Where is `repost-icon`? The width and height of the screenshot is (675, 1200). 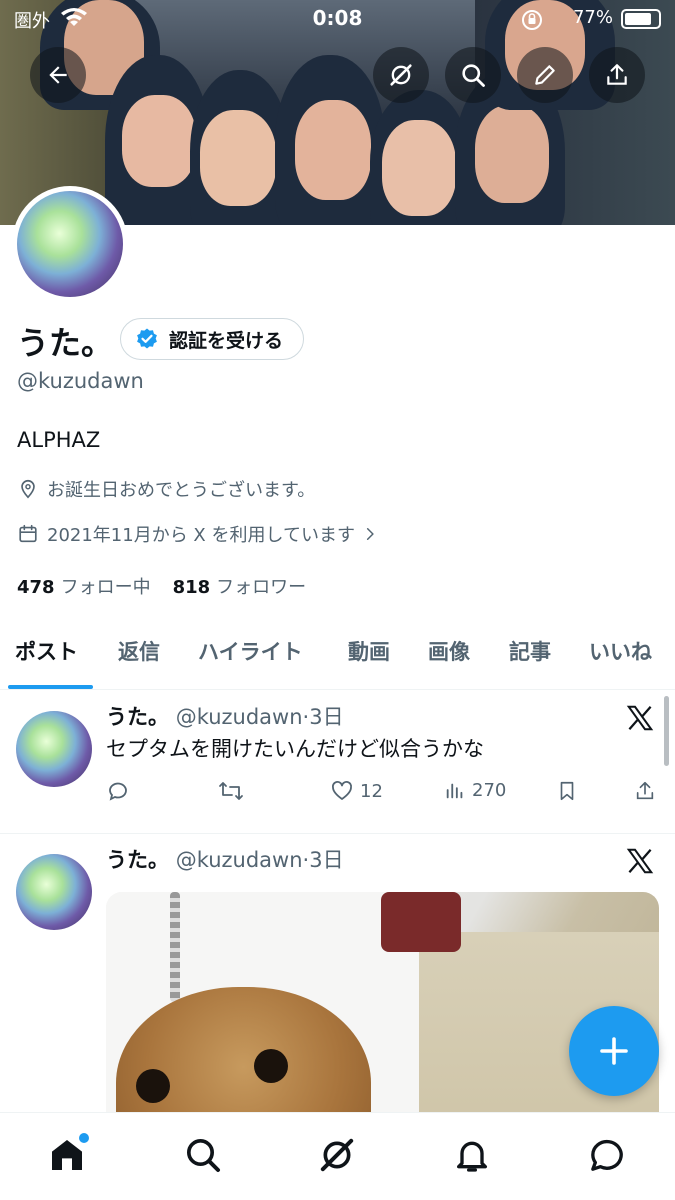
repost-icon is located at coordinates (231, 791).